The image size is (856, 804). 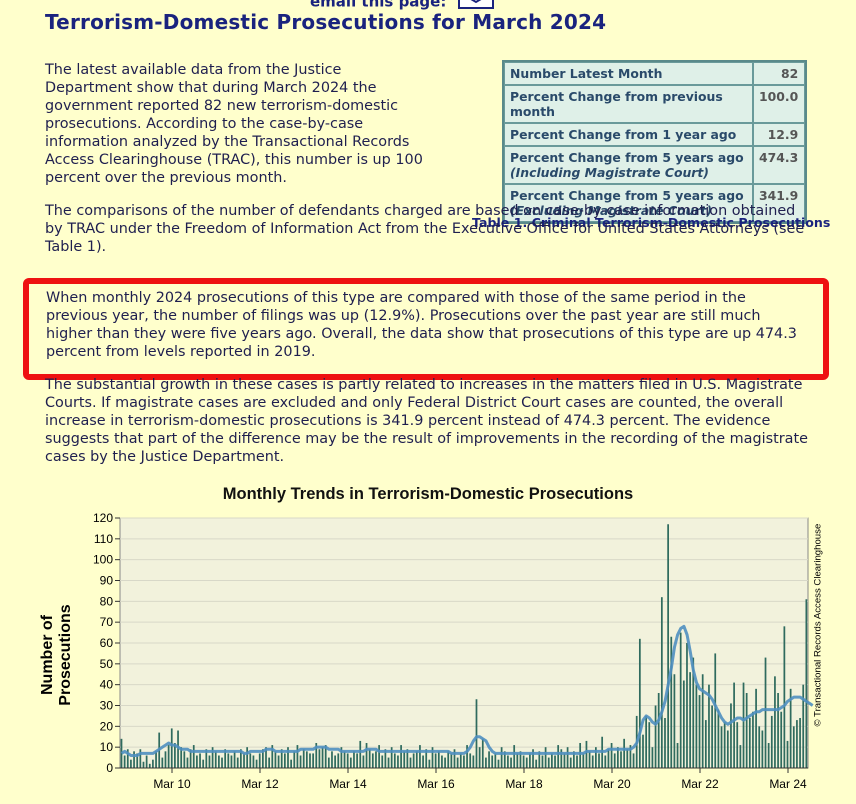 I want to click on stats-label: Percent Change from 1 year ago, so click(x=628, y=134).